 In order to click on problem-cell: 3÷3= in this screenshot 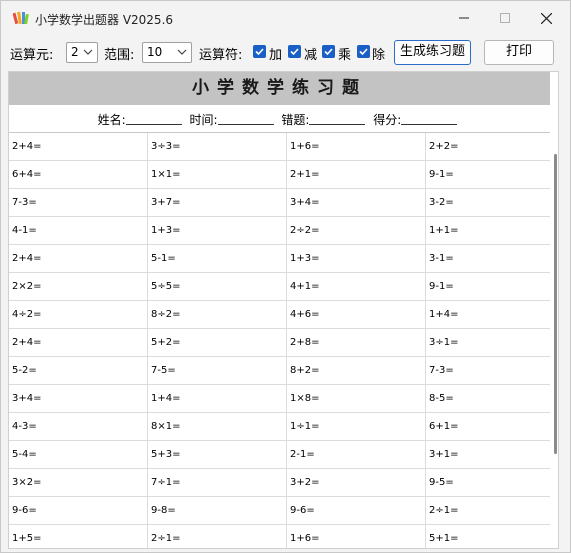, I will do `click(217, 146)`.